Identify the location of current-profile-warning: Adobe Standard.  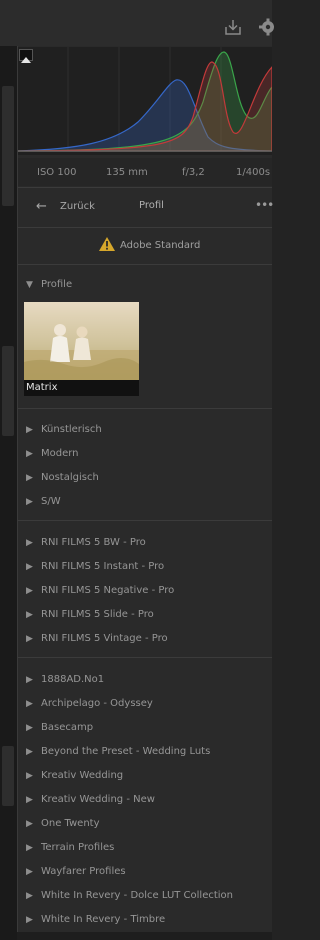
(145, 246).